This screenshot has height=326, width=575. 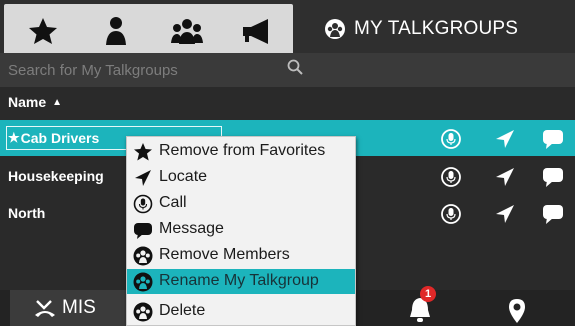 I want to click on talkgroup-name: Cab Drivers, so click(x=60, y=138).